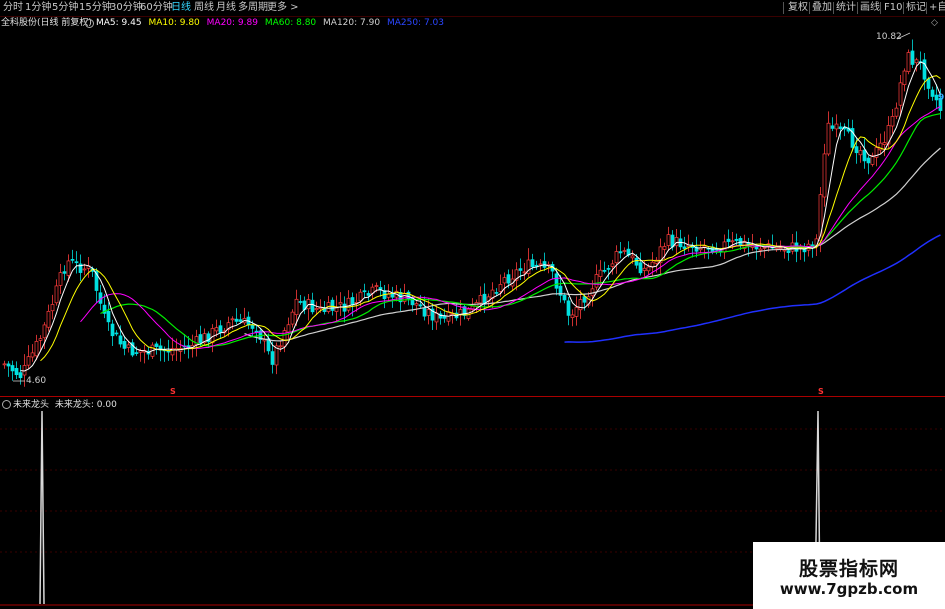 This screenshot has height=609, width=945. I want to click on watermark-title: 股票指标网, so click(848, 569).